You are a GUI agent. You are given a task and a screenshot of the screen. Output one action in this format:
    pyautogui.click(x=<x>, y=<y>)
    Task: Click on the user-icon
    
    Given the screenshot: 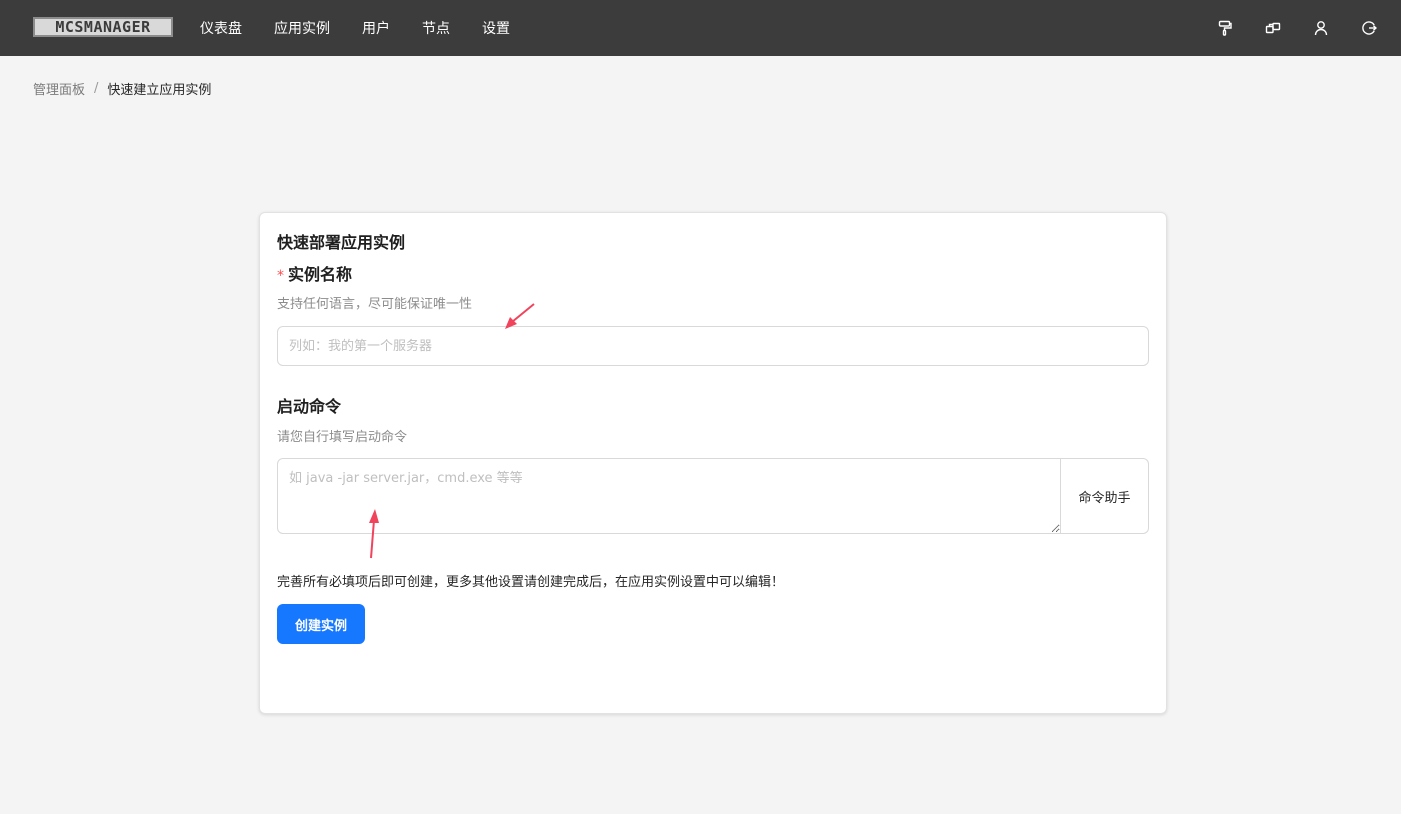 What is the action you would take?
    pyautogui.click(x=1321, y=28)
    